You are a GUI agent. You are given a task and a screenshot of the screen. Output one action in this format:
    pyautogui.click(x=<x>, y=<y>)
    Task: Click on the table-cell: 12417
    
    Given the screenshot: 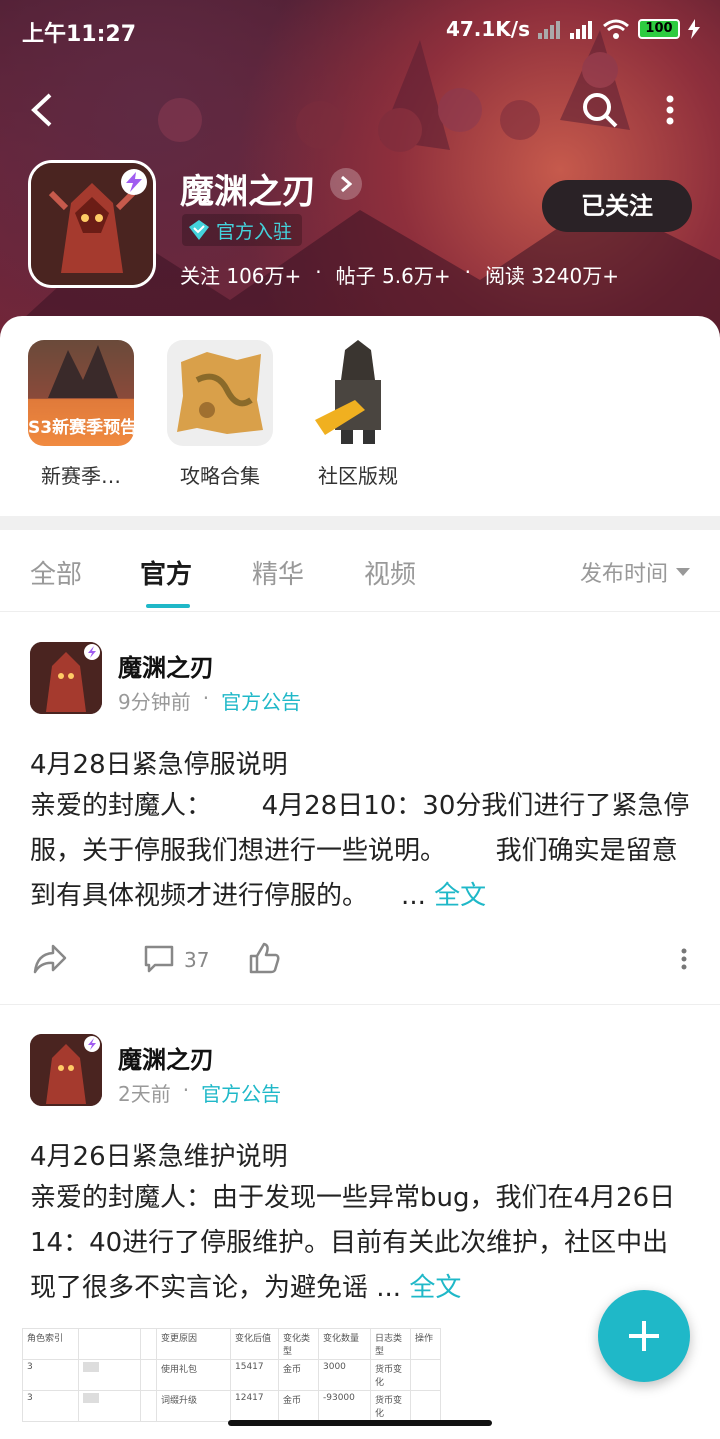 What is the action you would take?
    pyautogui.click(x=254, y=1406)
    